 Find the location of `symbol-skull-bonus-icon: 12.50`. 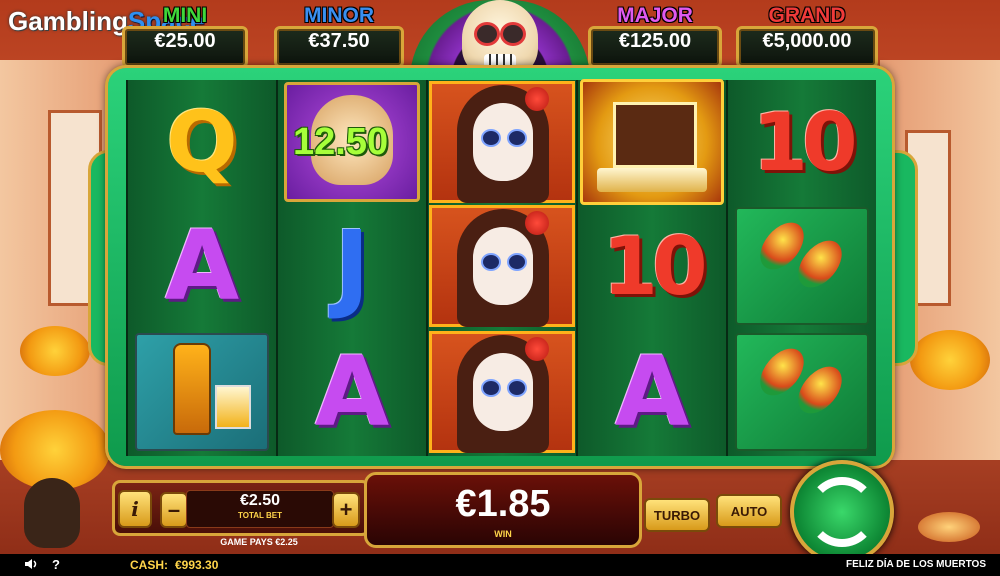

symbol-skull-bonus-icon: 12.50 is located at coordinates (352, 142).